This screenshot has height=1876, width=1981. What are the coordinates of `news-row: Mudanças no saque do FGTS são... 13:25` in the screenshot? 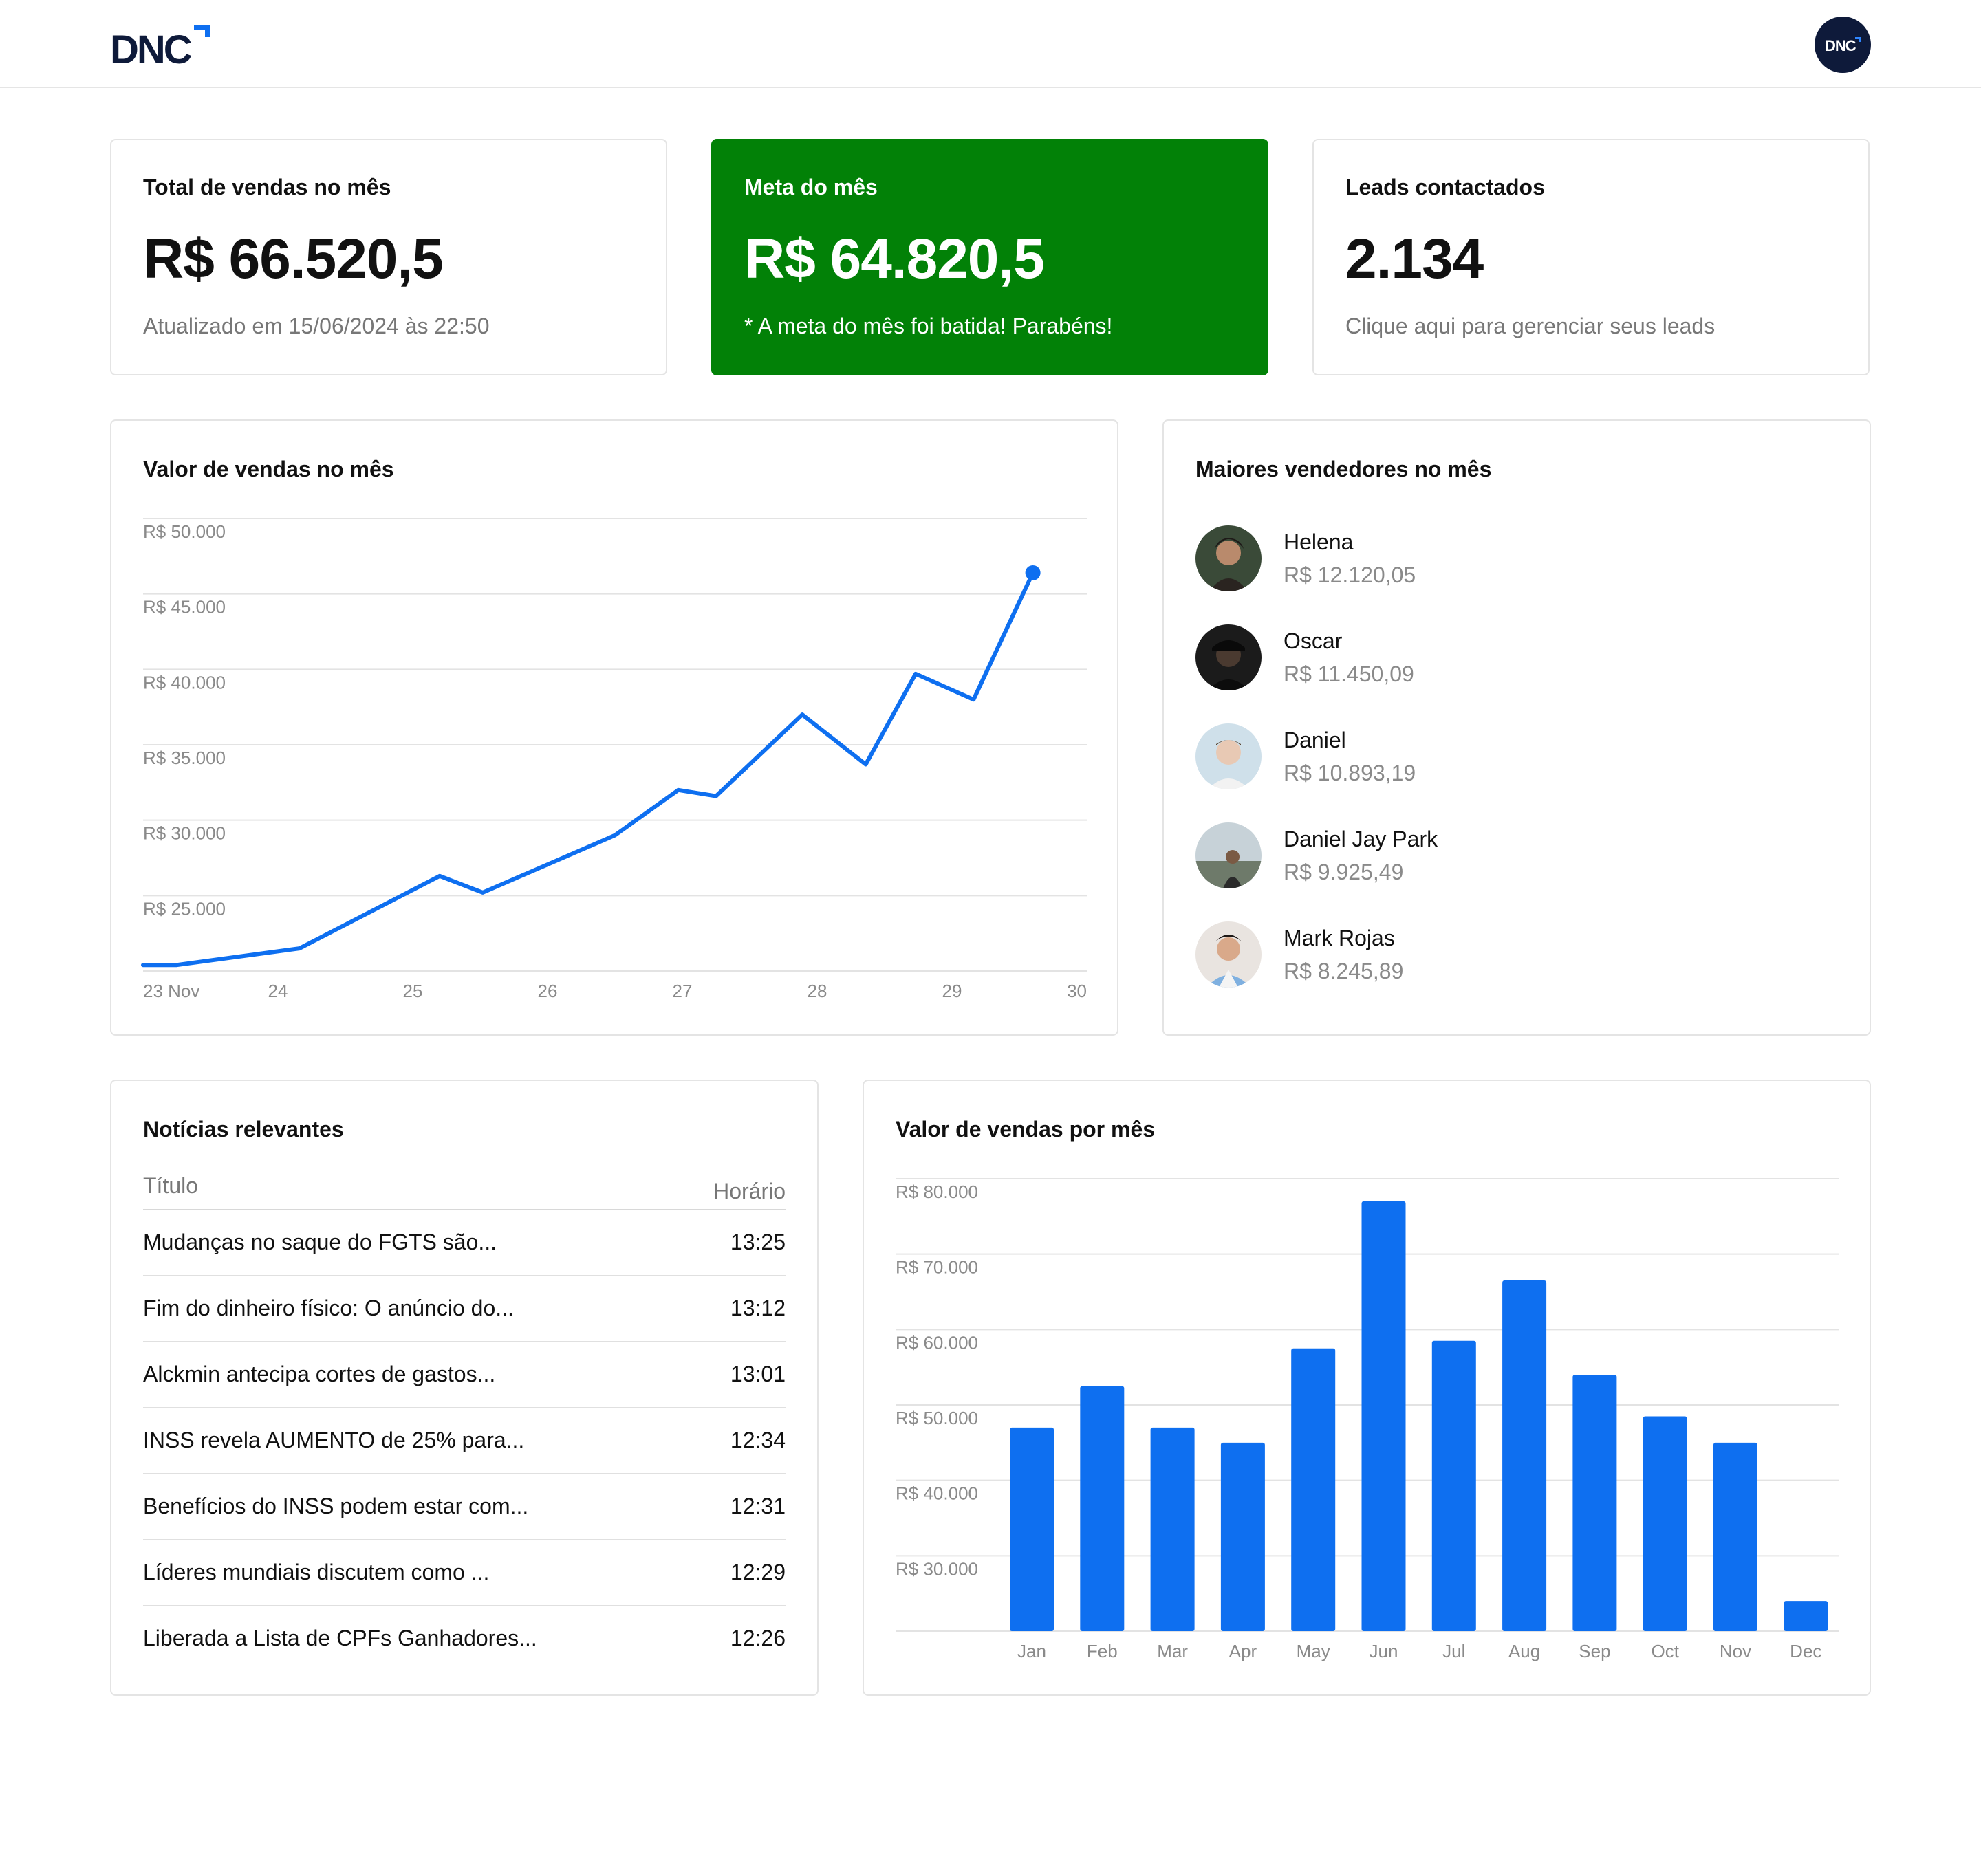 It's located at (465, 1243).